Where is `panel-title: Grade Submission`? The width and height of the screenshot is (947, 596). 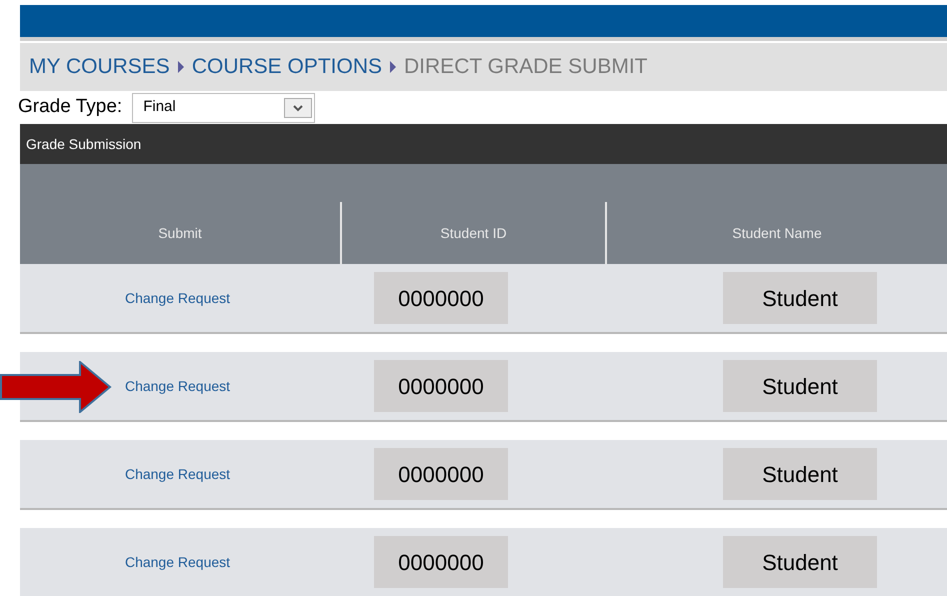
panel-title: Grade Submission is located at coordinates (84, 144).